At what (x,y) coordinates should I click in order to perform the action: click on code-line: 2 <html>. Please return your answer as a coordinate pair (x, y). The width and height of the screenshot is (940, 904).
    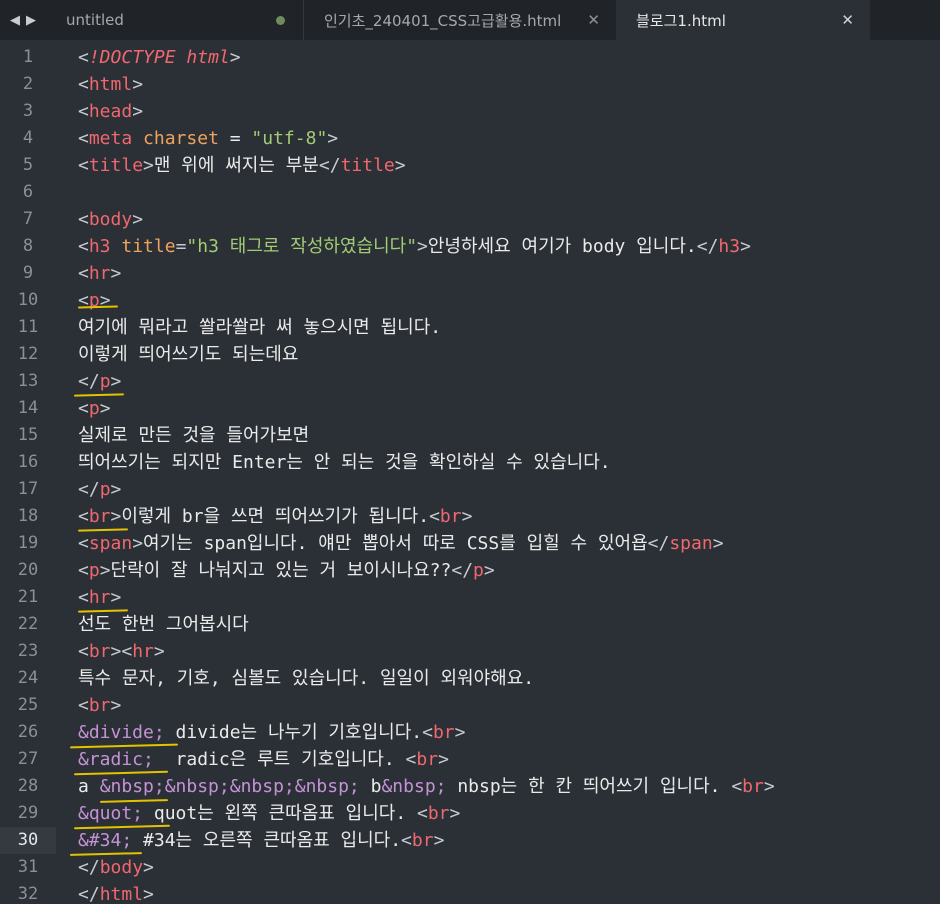
    Looking at the image, I should click on (470, 84).